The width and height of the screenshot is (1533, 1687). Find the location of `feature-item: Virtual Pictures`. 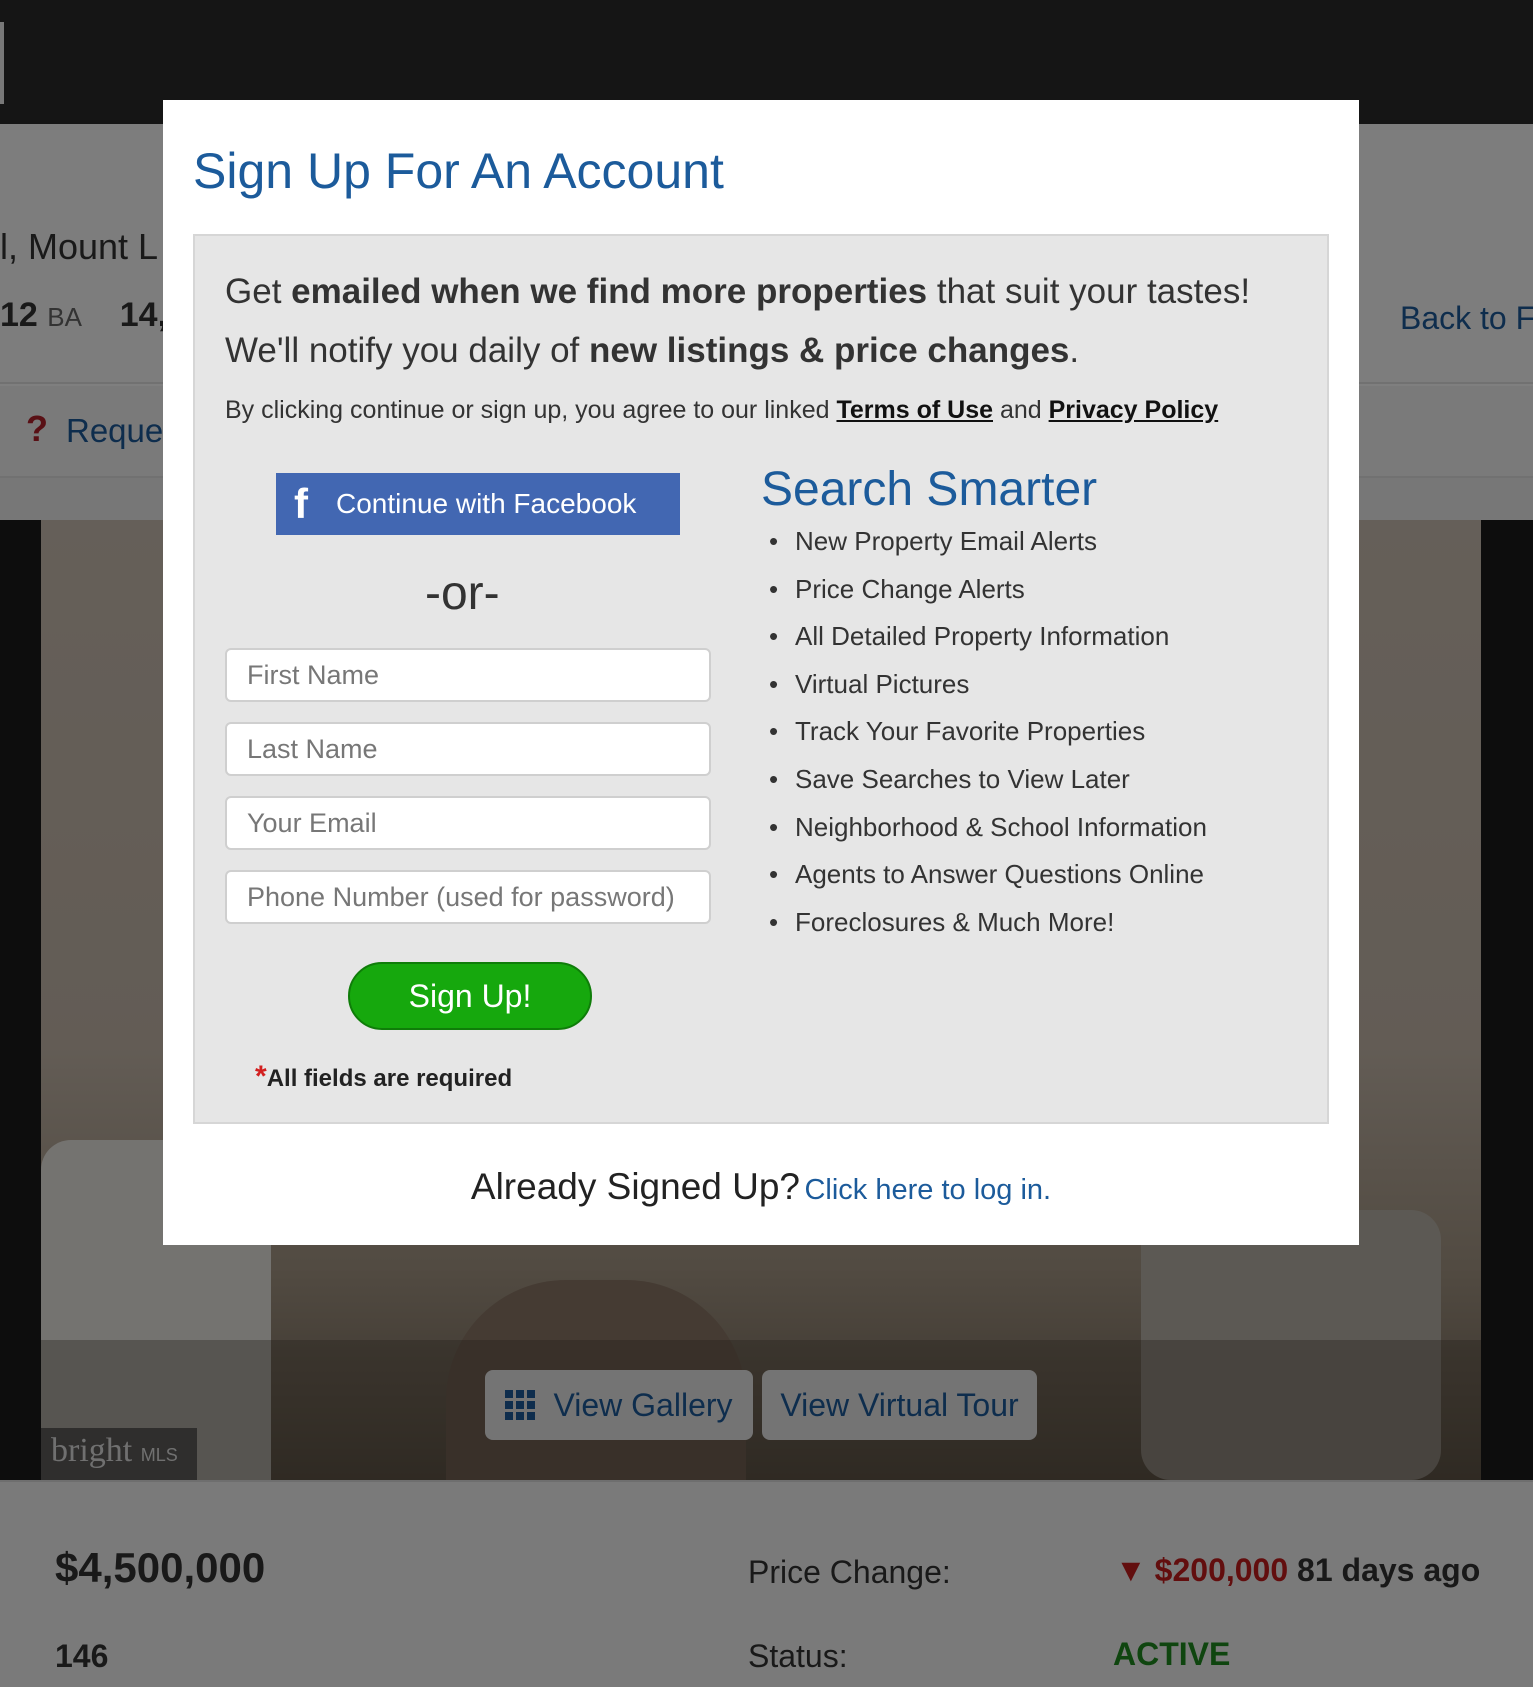

feature-item: Virtual Pictures is located at coordinates (984, 693).